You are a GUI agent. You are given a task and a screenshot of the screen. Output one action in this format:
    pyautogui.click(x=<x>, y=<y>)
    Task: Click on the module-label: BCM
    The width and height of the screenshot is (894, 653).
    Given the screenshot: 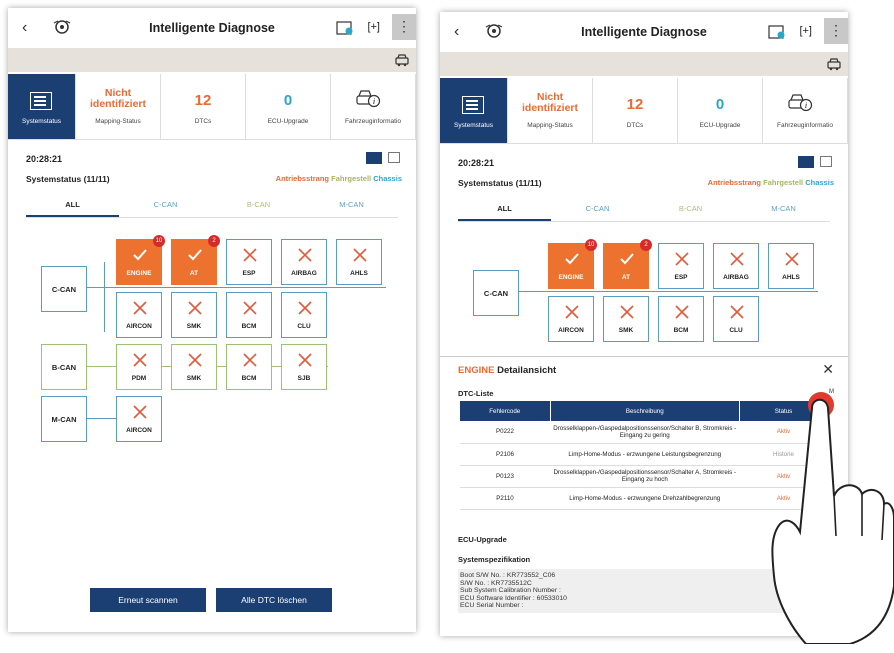 What is the action you would take?
    pyautogui.click(x=249, y=326)
    